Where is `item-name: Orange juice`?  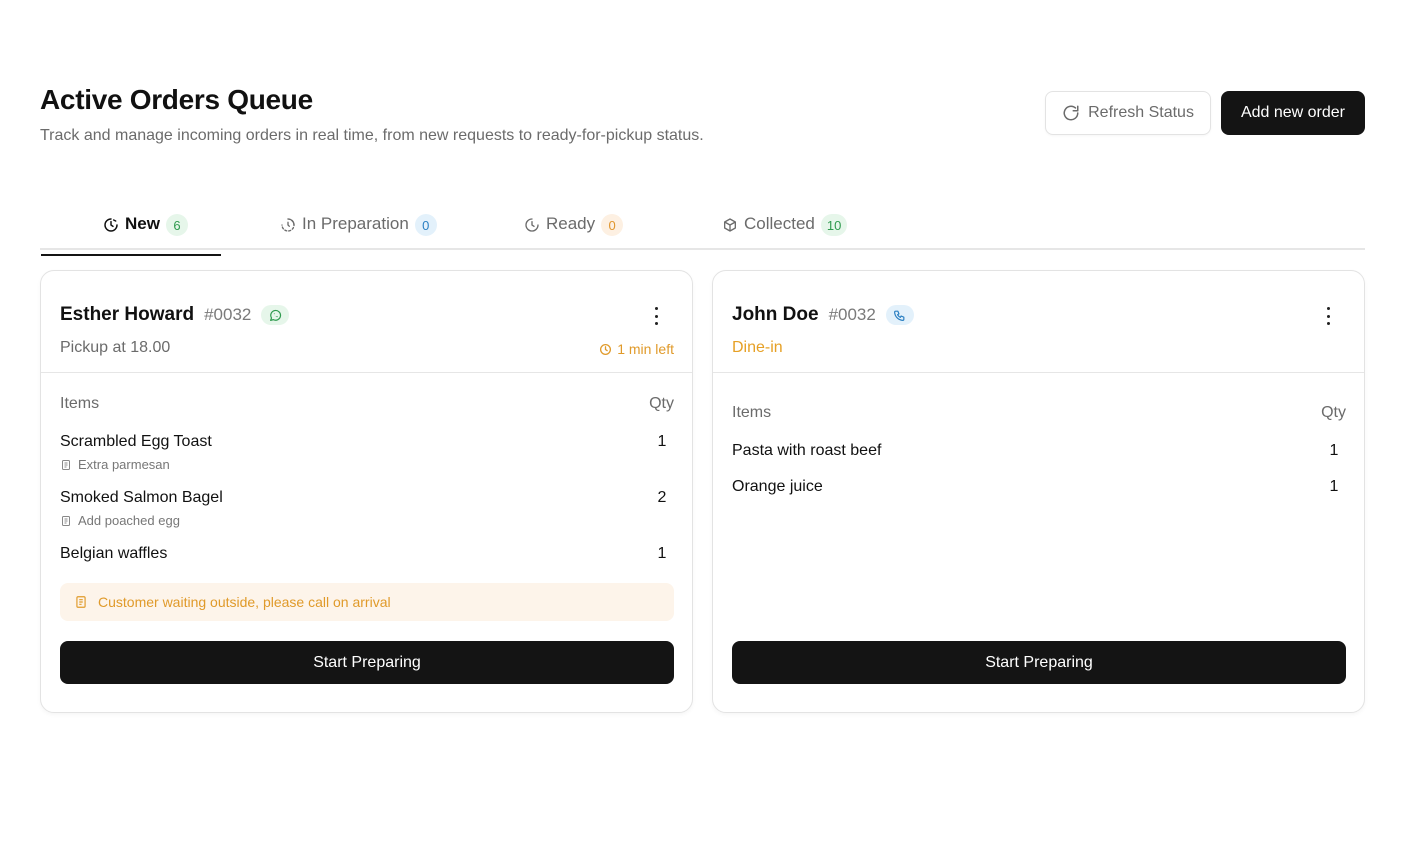 item-name: Orange juice is located at coordinates (777, 486).